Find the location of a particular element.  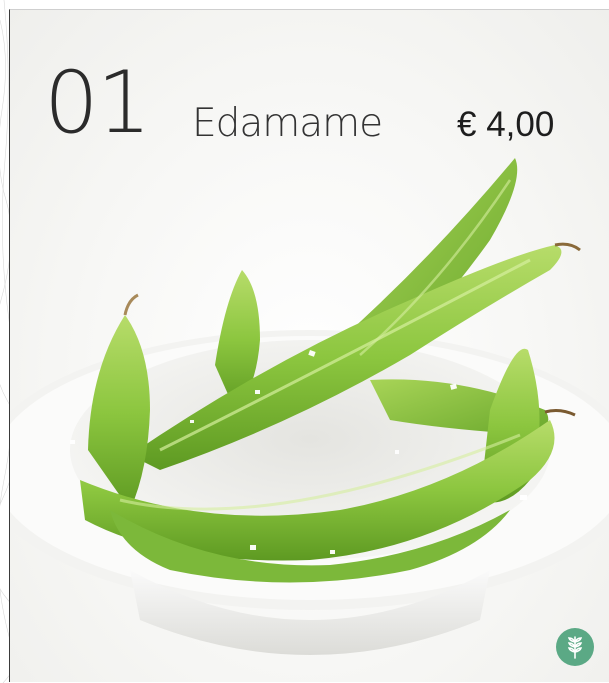

item-name: Edamame is located at coordinates (287, 123).